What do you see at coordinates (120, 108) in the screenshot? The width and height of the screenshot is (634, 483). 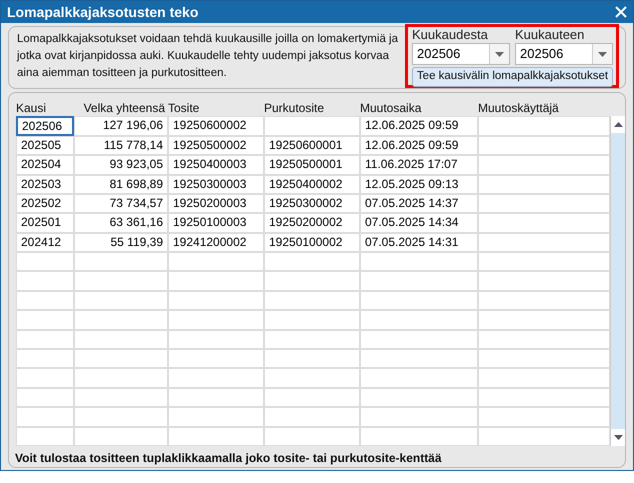 I see `column-header: Velka yhteensä` at bounding box center [120, 108].